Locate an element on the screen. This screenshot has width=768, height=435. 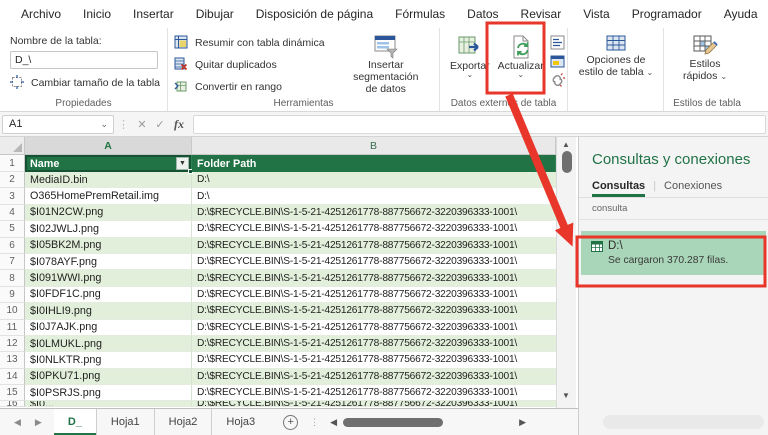
cell-name: $I0PSRJS.png is located at coordinates (108, 393).